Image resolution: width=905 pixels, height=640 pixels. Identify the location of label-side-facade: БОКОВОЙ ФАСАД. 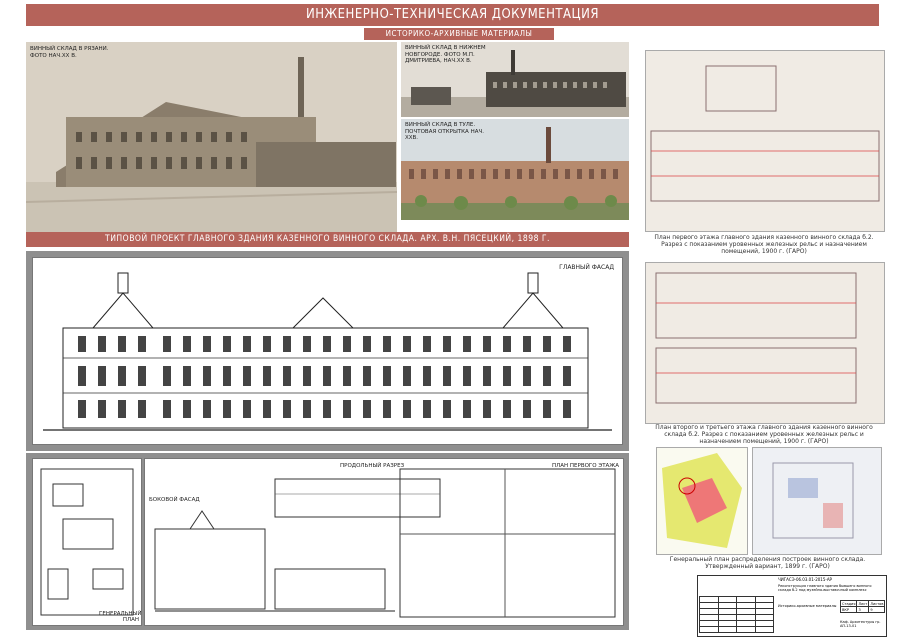
(174, 500).